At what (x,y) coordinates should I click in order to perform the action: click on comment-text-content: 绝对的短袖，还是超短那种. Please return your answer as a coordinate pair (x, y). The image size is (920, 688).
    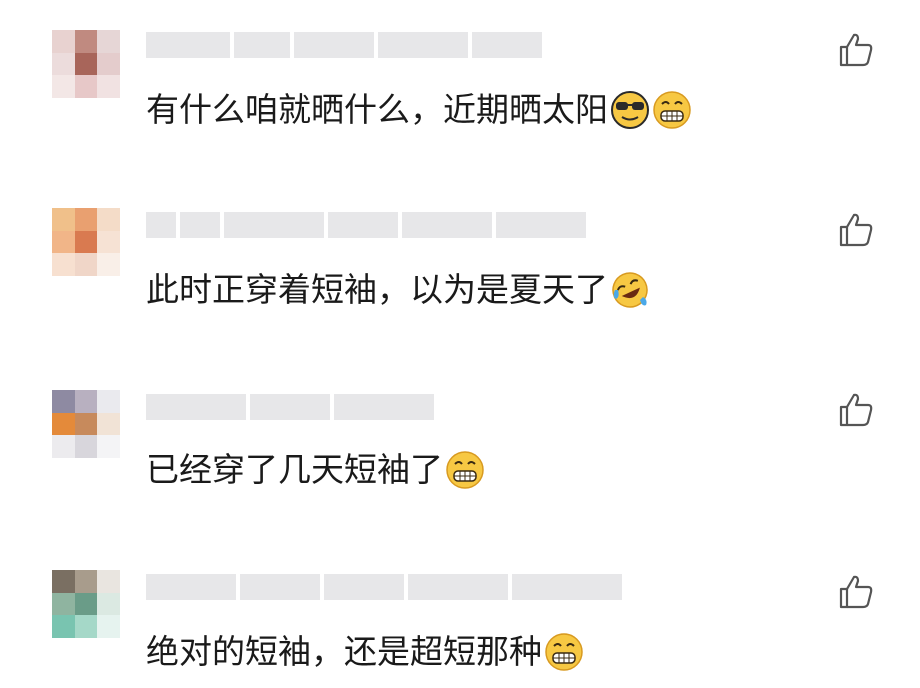
    Looking at the image, I should click on (344, 651).